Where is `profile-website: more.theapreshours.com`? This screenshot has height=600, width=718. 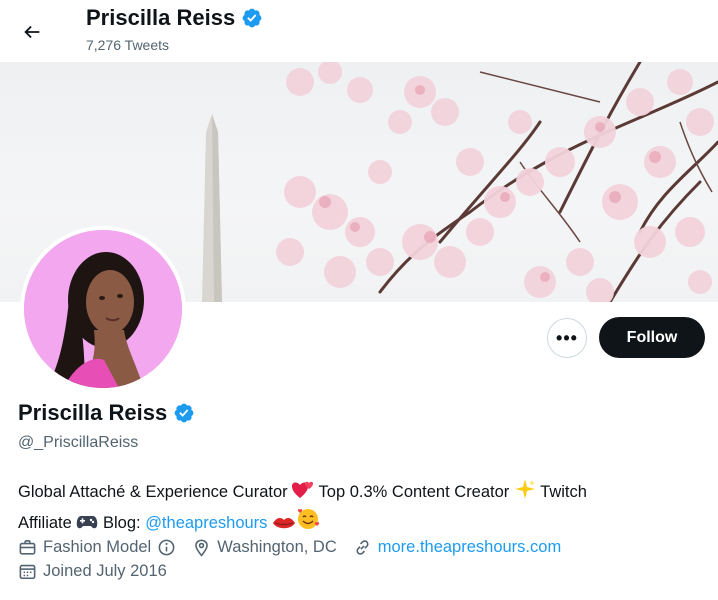 profile-website: more.theapreshours.com is located at coordinates (457, 547).